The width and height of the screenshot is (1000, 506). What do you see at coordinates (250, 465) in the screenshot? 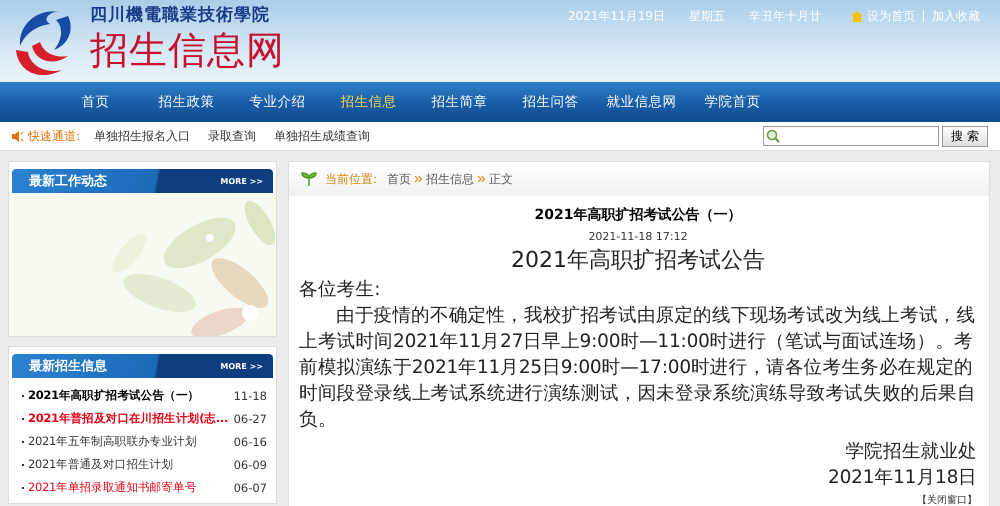
I see `news-date: 06-09` at bounding box center [250, 465].